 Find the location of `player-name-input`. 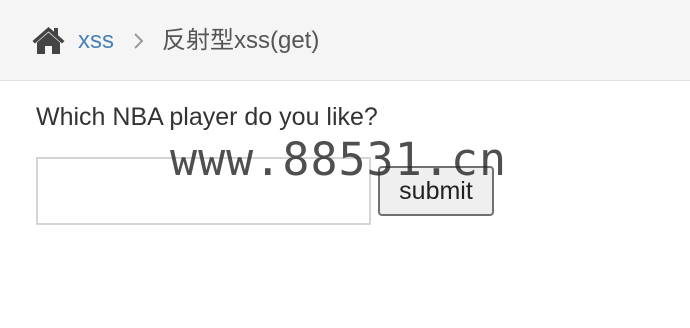

player-name-input is located at coordinates (203, 191).